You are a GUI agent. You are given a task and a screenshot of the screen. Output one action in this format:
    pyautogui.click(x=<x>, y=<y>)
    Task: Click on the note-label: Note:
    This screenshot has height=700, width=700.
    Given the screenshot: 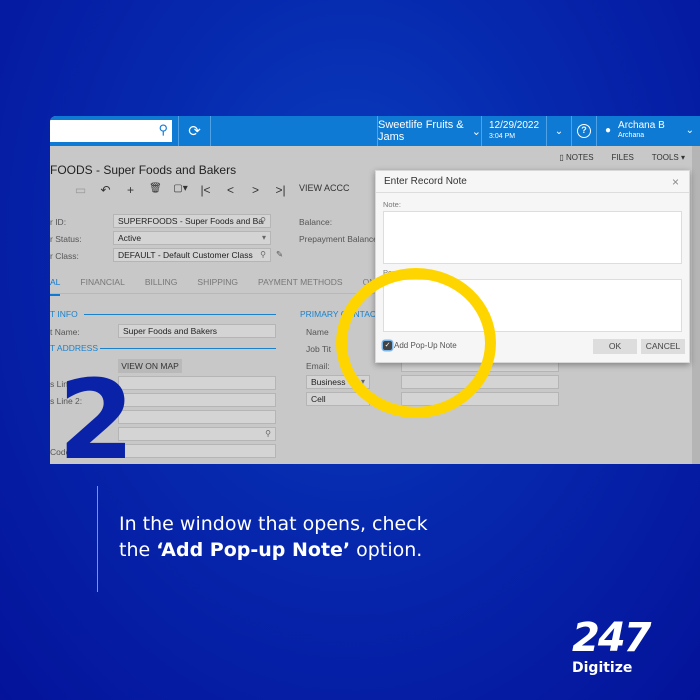 What is the action you would take?
    pyautogui.click(x=392, y=204)
    